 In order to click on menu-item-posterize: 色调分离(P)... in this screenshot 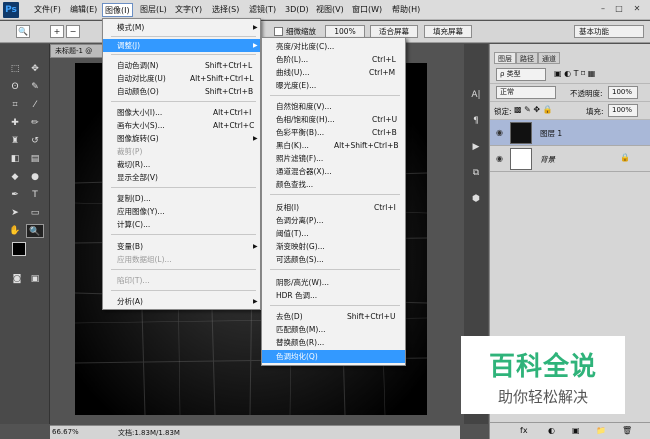, I will do `click(333, 220)`.